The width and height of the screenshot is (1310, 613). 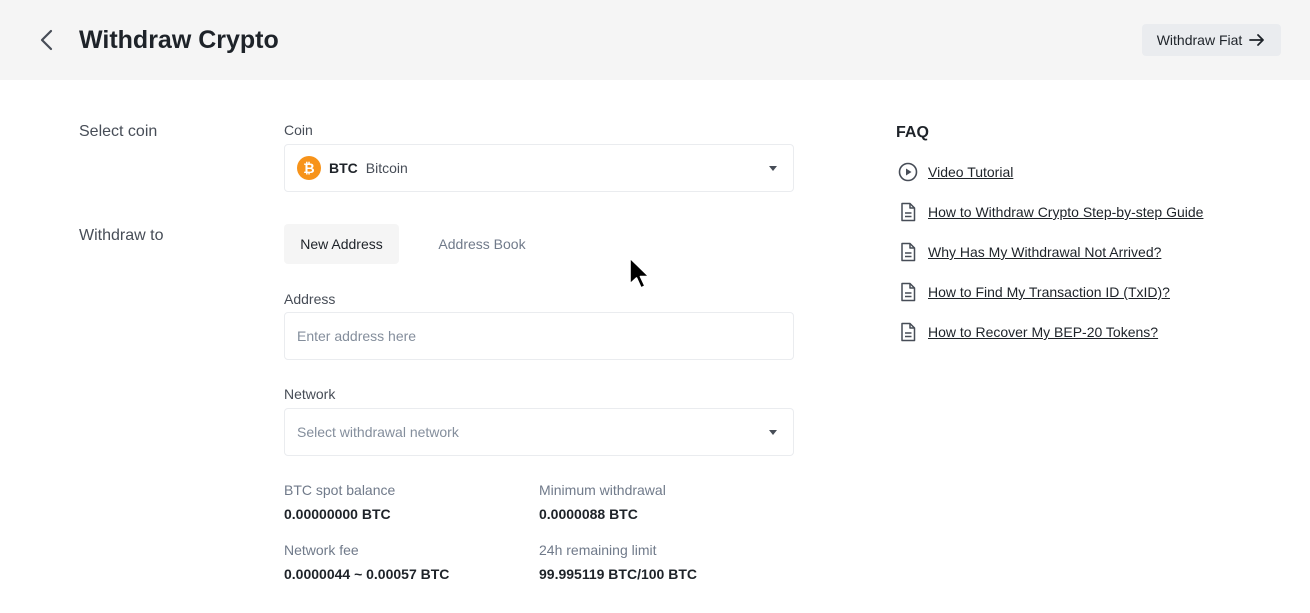 What do you see at coordinates (367, 574) in the screenshot?
I see `network-fee-value: 0.0000044 ~ 0.00057 BTC` at bounding box center [367, 574].